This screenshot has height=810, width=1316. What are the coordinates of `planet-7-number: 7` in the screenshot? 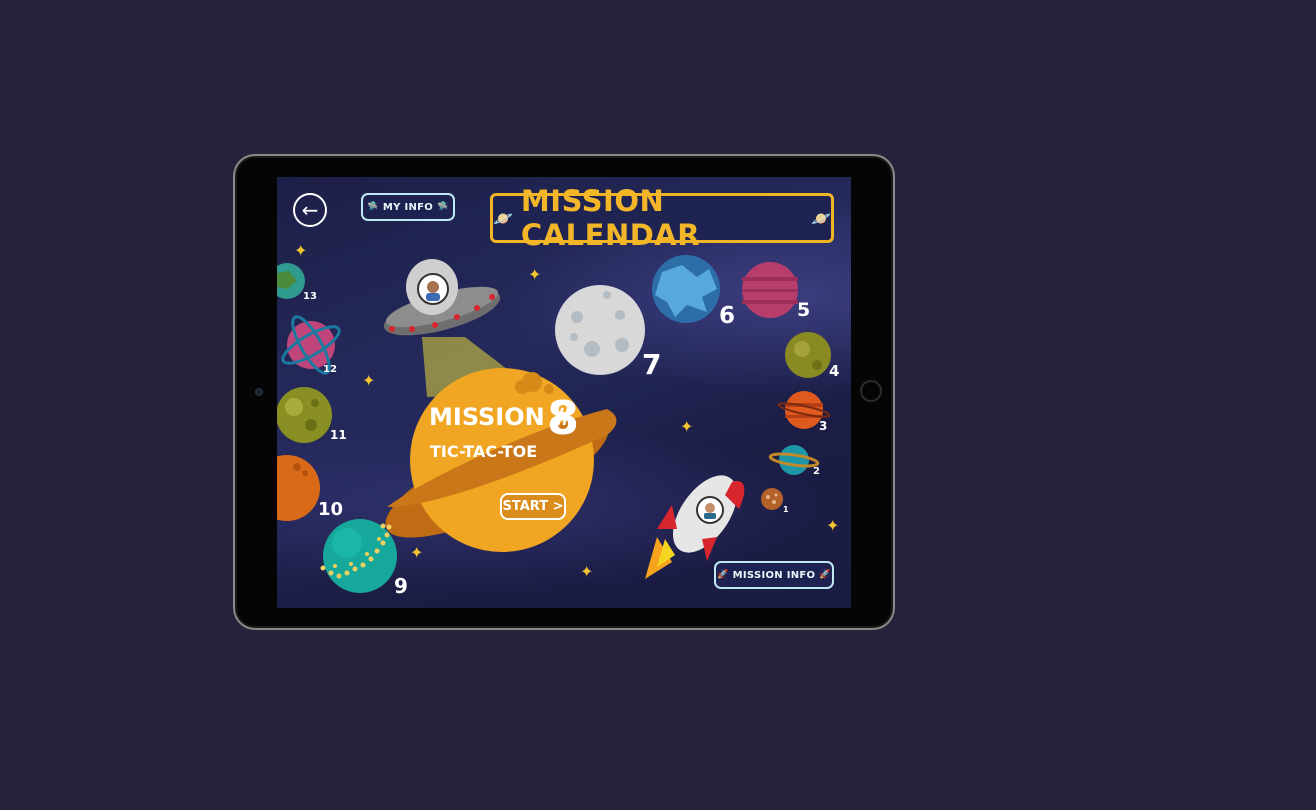 It's located at (652, 364).